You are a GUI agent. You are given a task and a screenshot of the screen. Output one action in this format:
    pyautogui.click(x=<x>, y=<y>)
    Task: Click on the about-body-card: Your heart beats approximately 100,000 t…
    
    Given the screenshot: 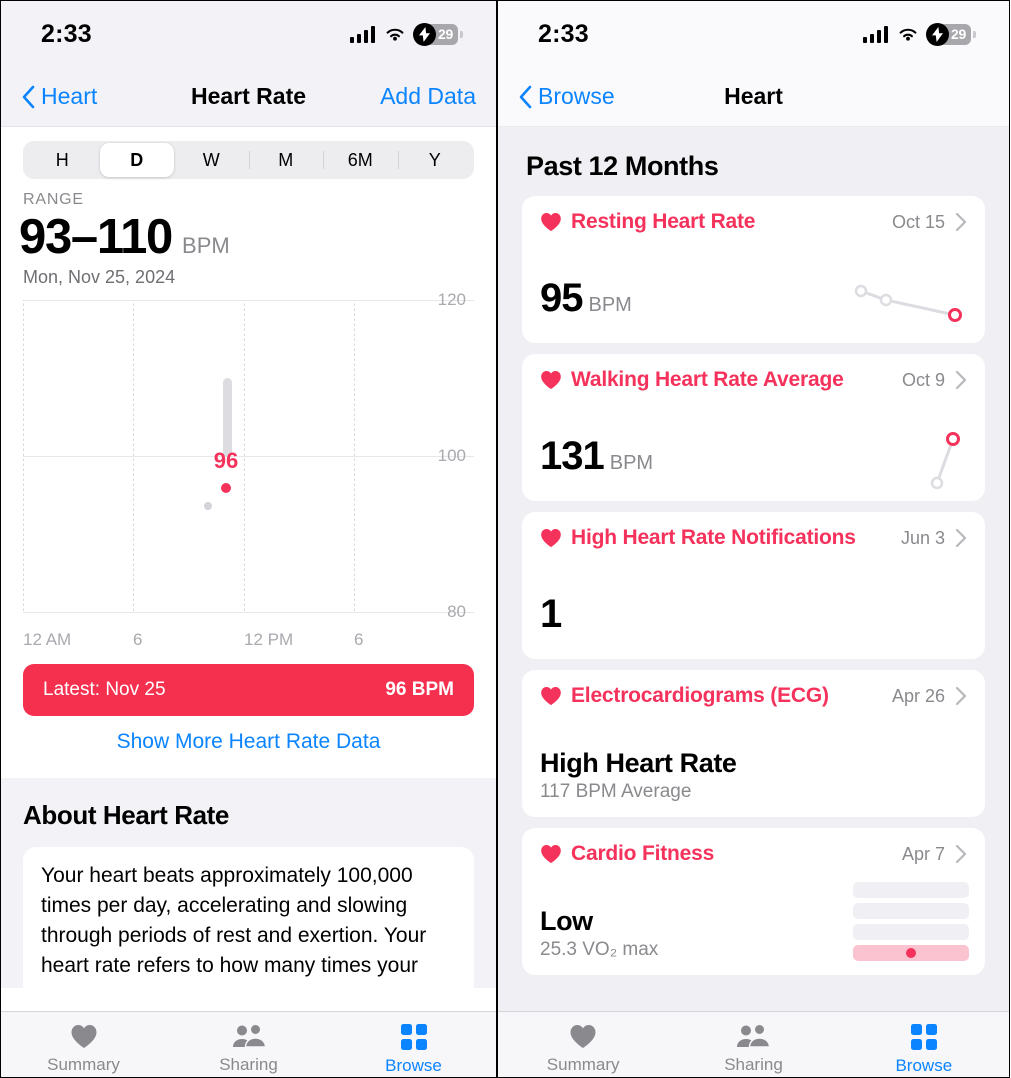 What is the action you would take?
    pyautogui.click(x=248, y=923)
    